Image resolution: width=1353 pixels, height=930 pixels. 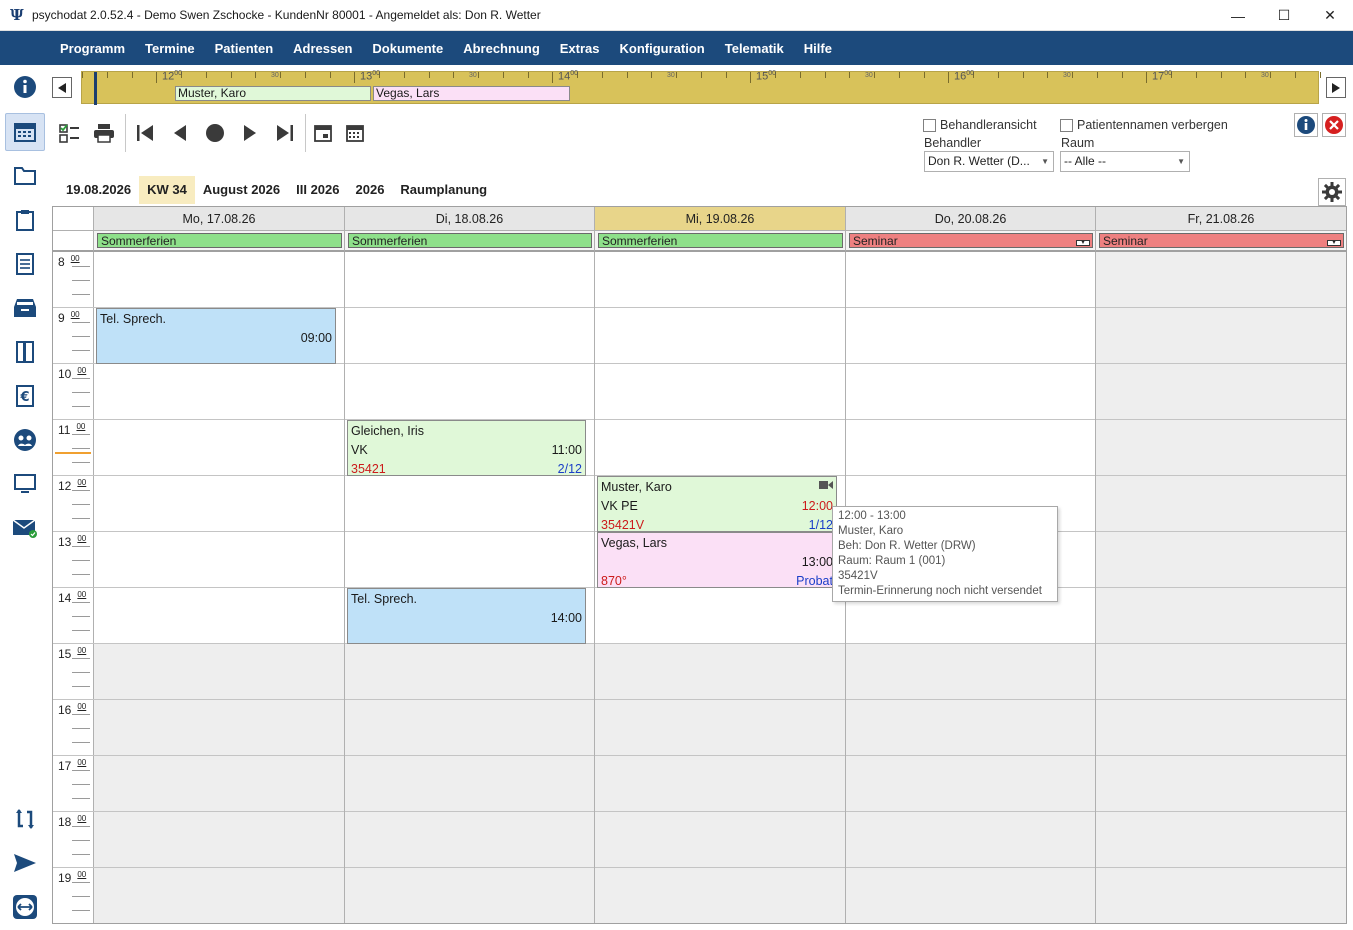 What do you see at coordinates (818, 48) in the screenshot?
I see `menu-hilfe: Hilfe` at bounding box center [818, 48].